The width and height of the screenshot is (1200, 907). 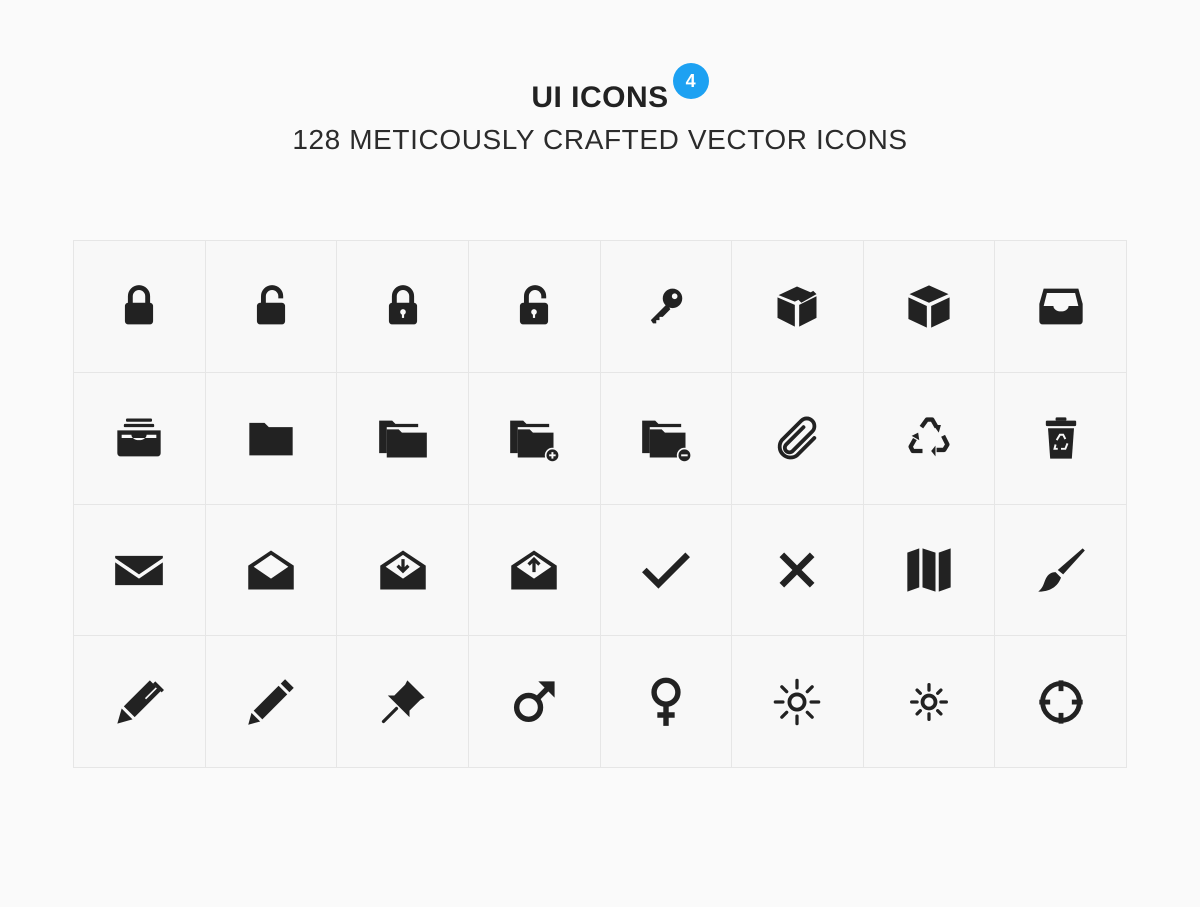 I want to click on close-icon, so click(x=797, y=570).